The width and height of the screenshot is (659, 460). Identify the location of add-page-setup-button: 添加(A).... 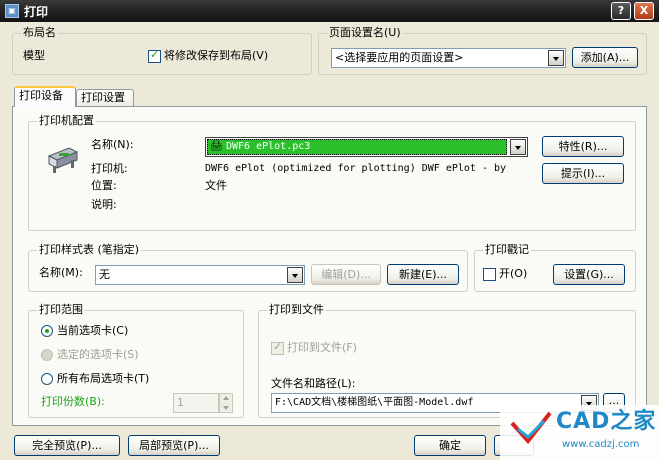
(605, 57).